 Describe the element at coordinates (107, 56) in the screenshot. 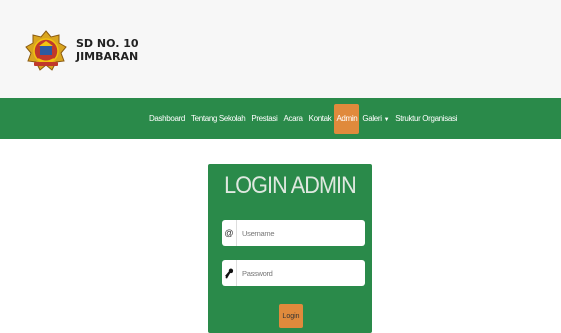

I see `school-name-line2: JIMBARAN` at that location.